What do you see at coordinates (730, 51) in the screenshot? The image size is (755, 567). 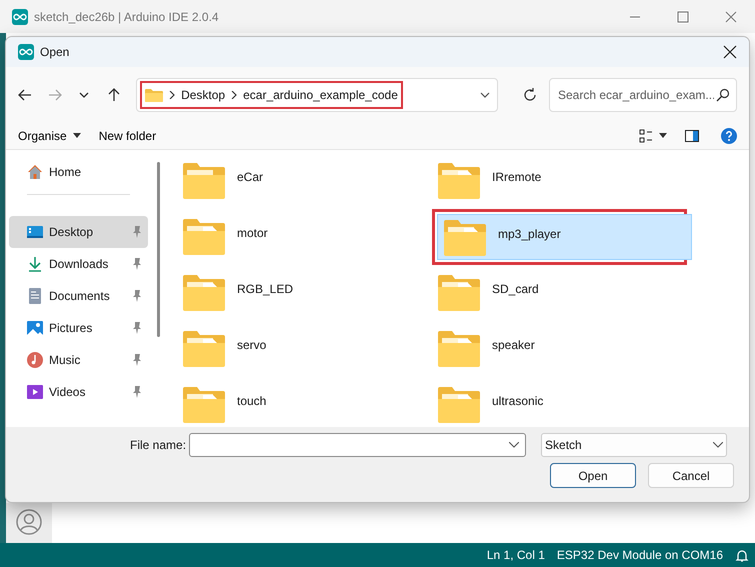 I see `close-icon` at bounding box center [730, 51].